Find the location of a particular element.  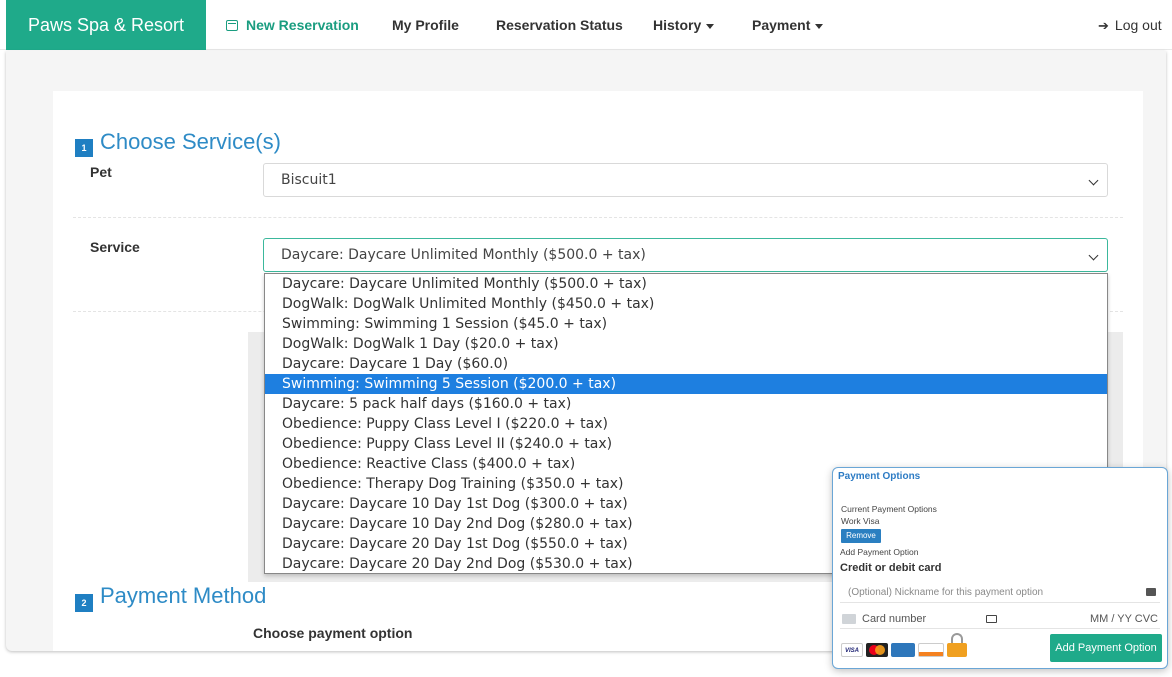

service-label: Service is located at coordinates (115, 247).